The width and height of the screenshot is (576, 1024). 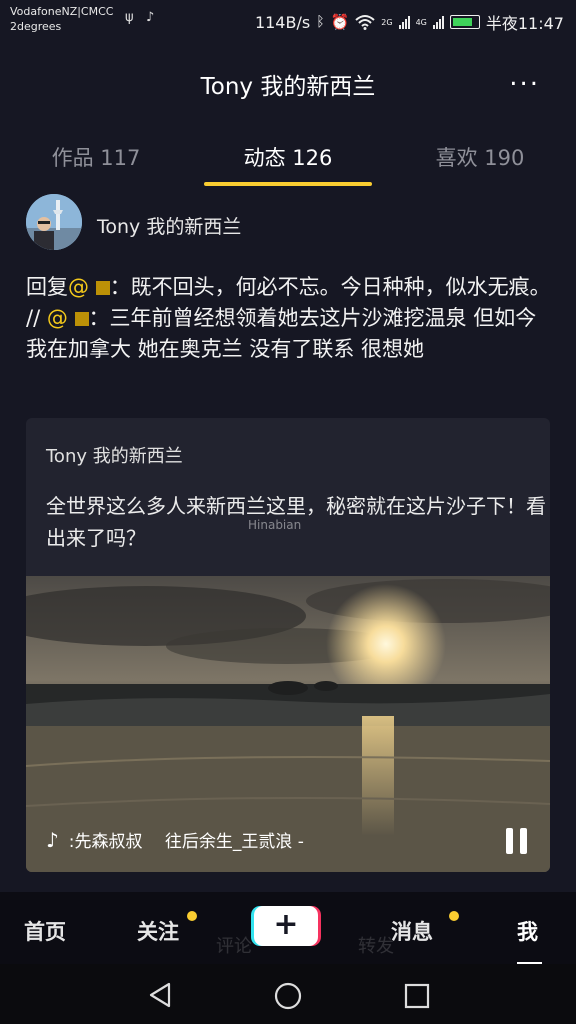 I want to click on follow-notification-dot, so click(x=192, y=916).